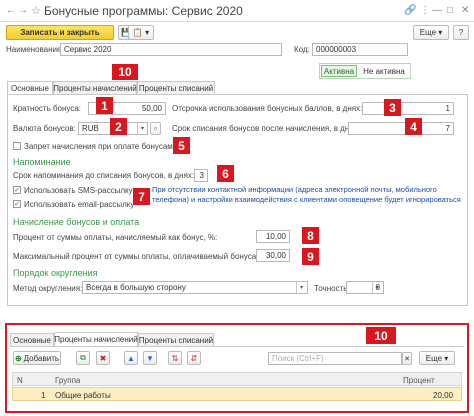  I want to click on rounding-method-select: Всегда в большую сторону, so click(195, 287).